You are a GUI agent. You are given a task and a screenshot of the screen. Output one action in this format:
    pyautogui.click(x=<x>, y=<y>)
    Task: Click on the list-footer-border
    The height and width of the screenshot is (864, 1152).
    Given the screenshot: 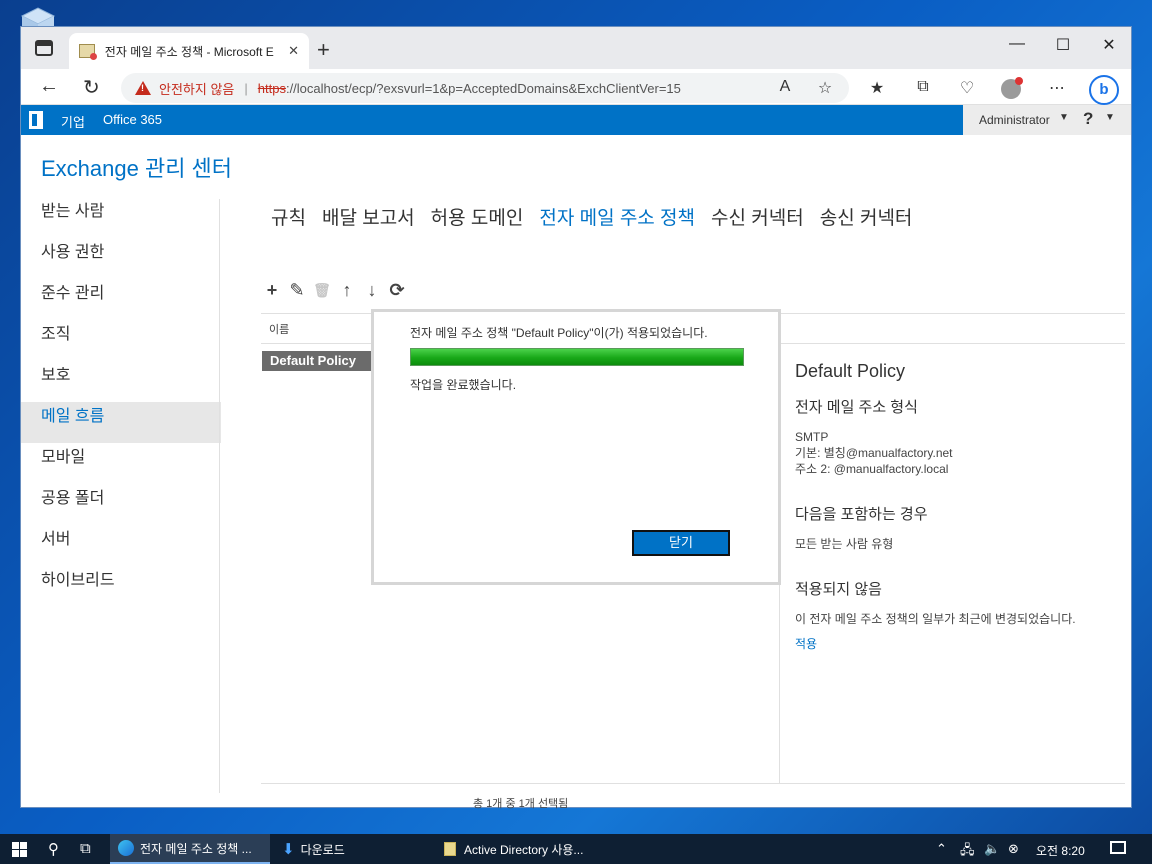 What is the action you would take?
    pyautogui.click(x=693, y=783)
    